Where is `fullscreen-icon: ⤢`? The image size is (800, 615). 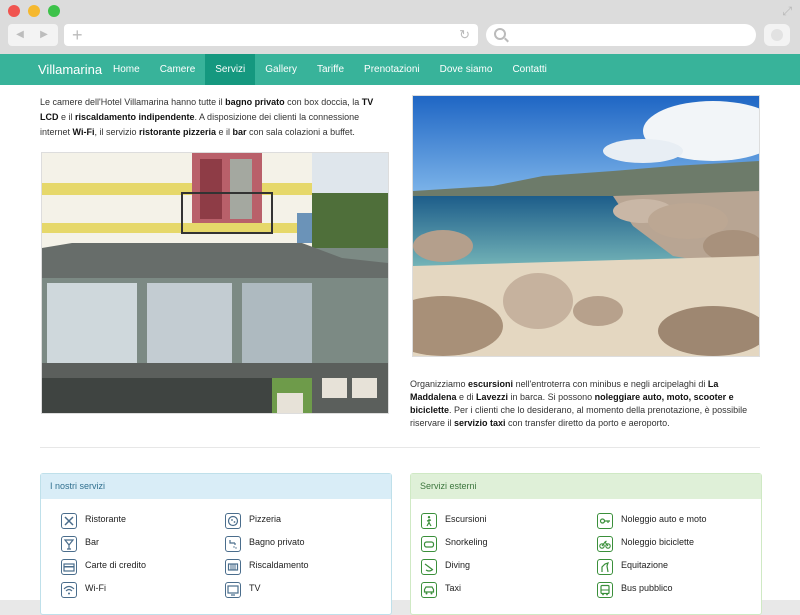 fullscreen-icon: ⤢ is located at coordinates (787, 11).